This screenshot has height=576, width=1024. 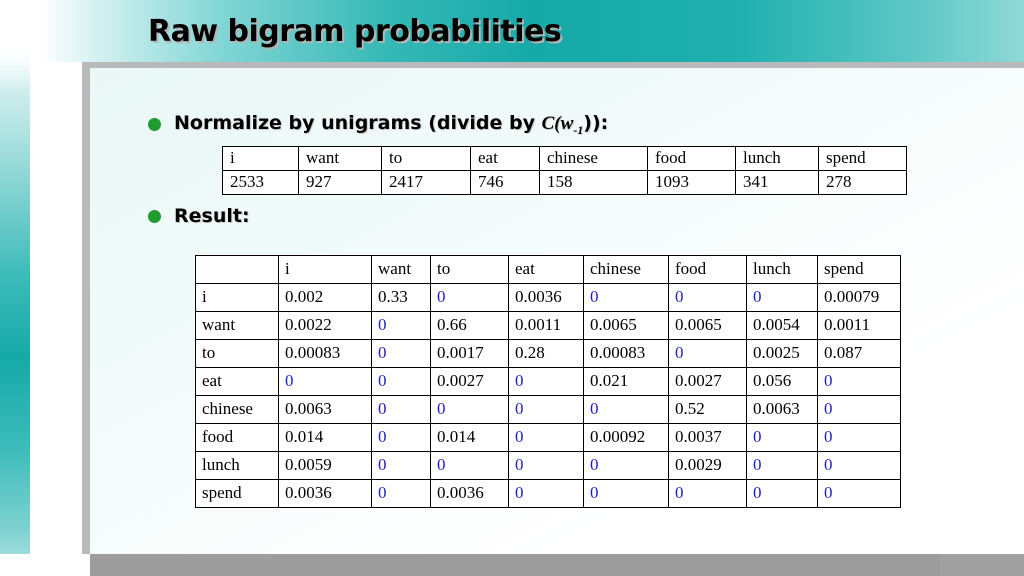 What do you see at coordinates (511, 565) in the screenshot?
I see `bottom-bar-gray` at bounding box center [511, 565].